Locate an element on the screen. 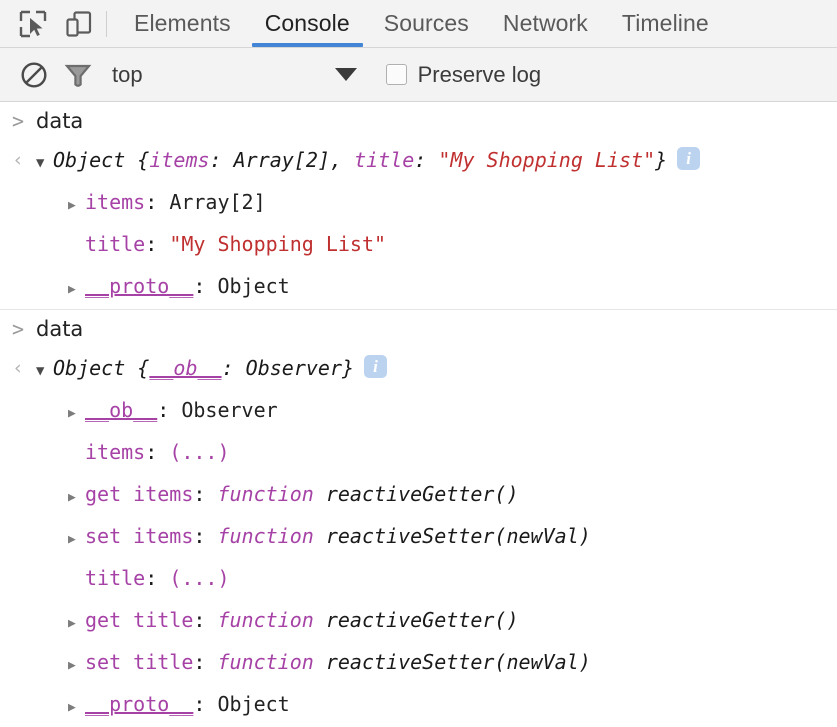  object-property-row: ▶ __ob__: Observer is located at coordinates (418, 412).